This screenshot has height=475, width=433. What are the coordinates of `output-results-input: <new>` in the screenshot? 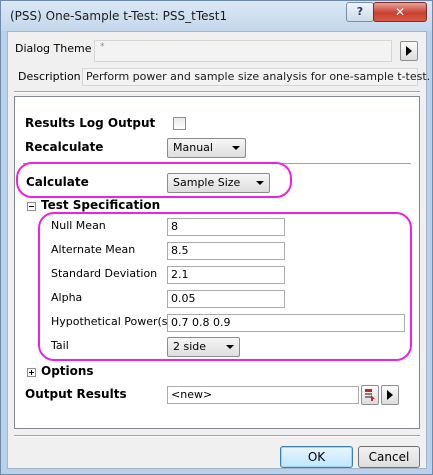 It's located at (263, 395).